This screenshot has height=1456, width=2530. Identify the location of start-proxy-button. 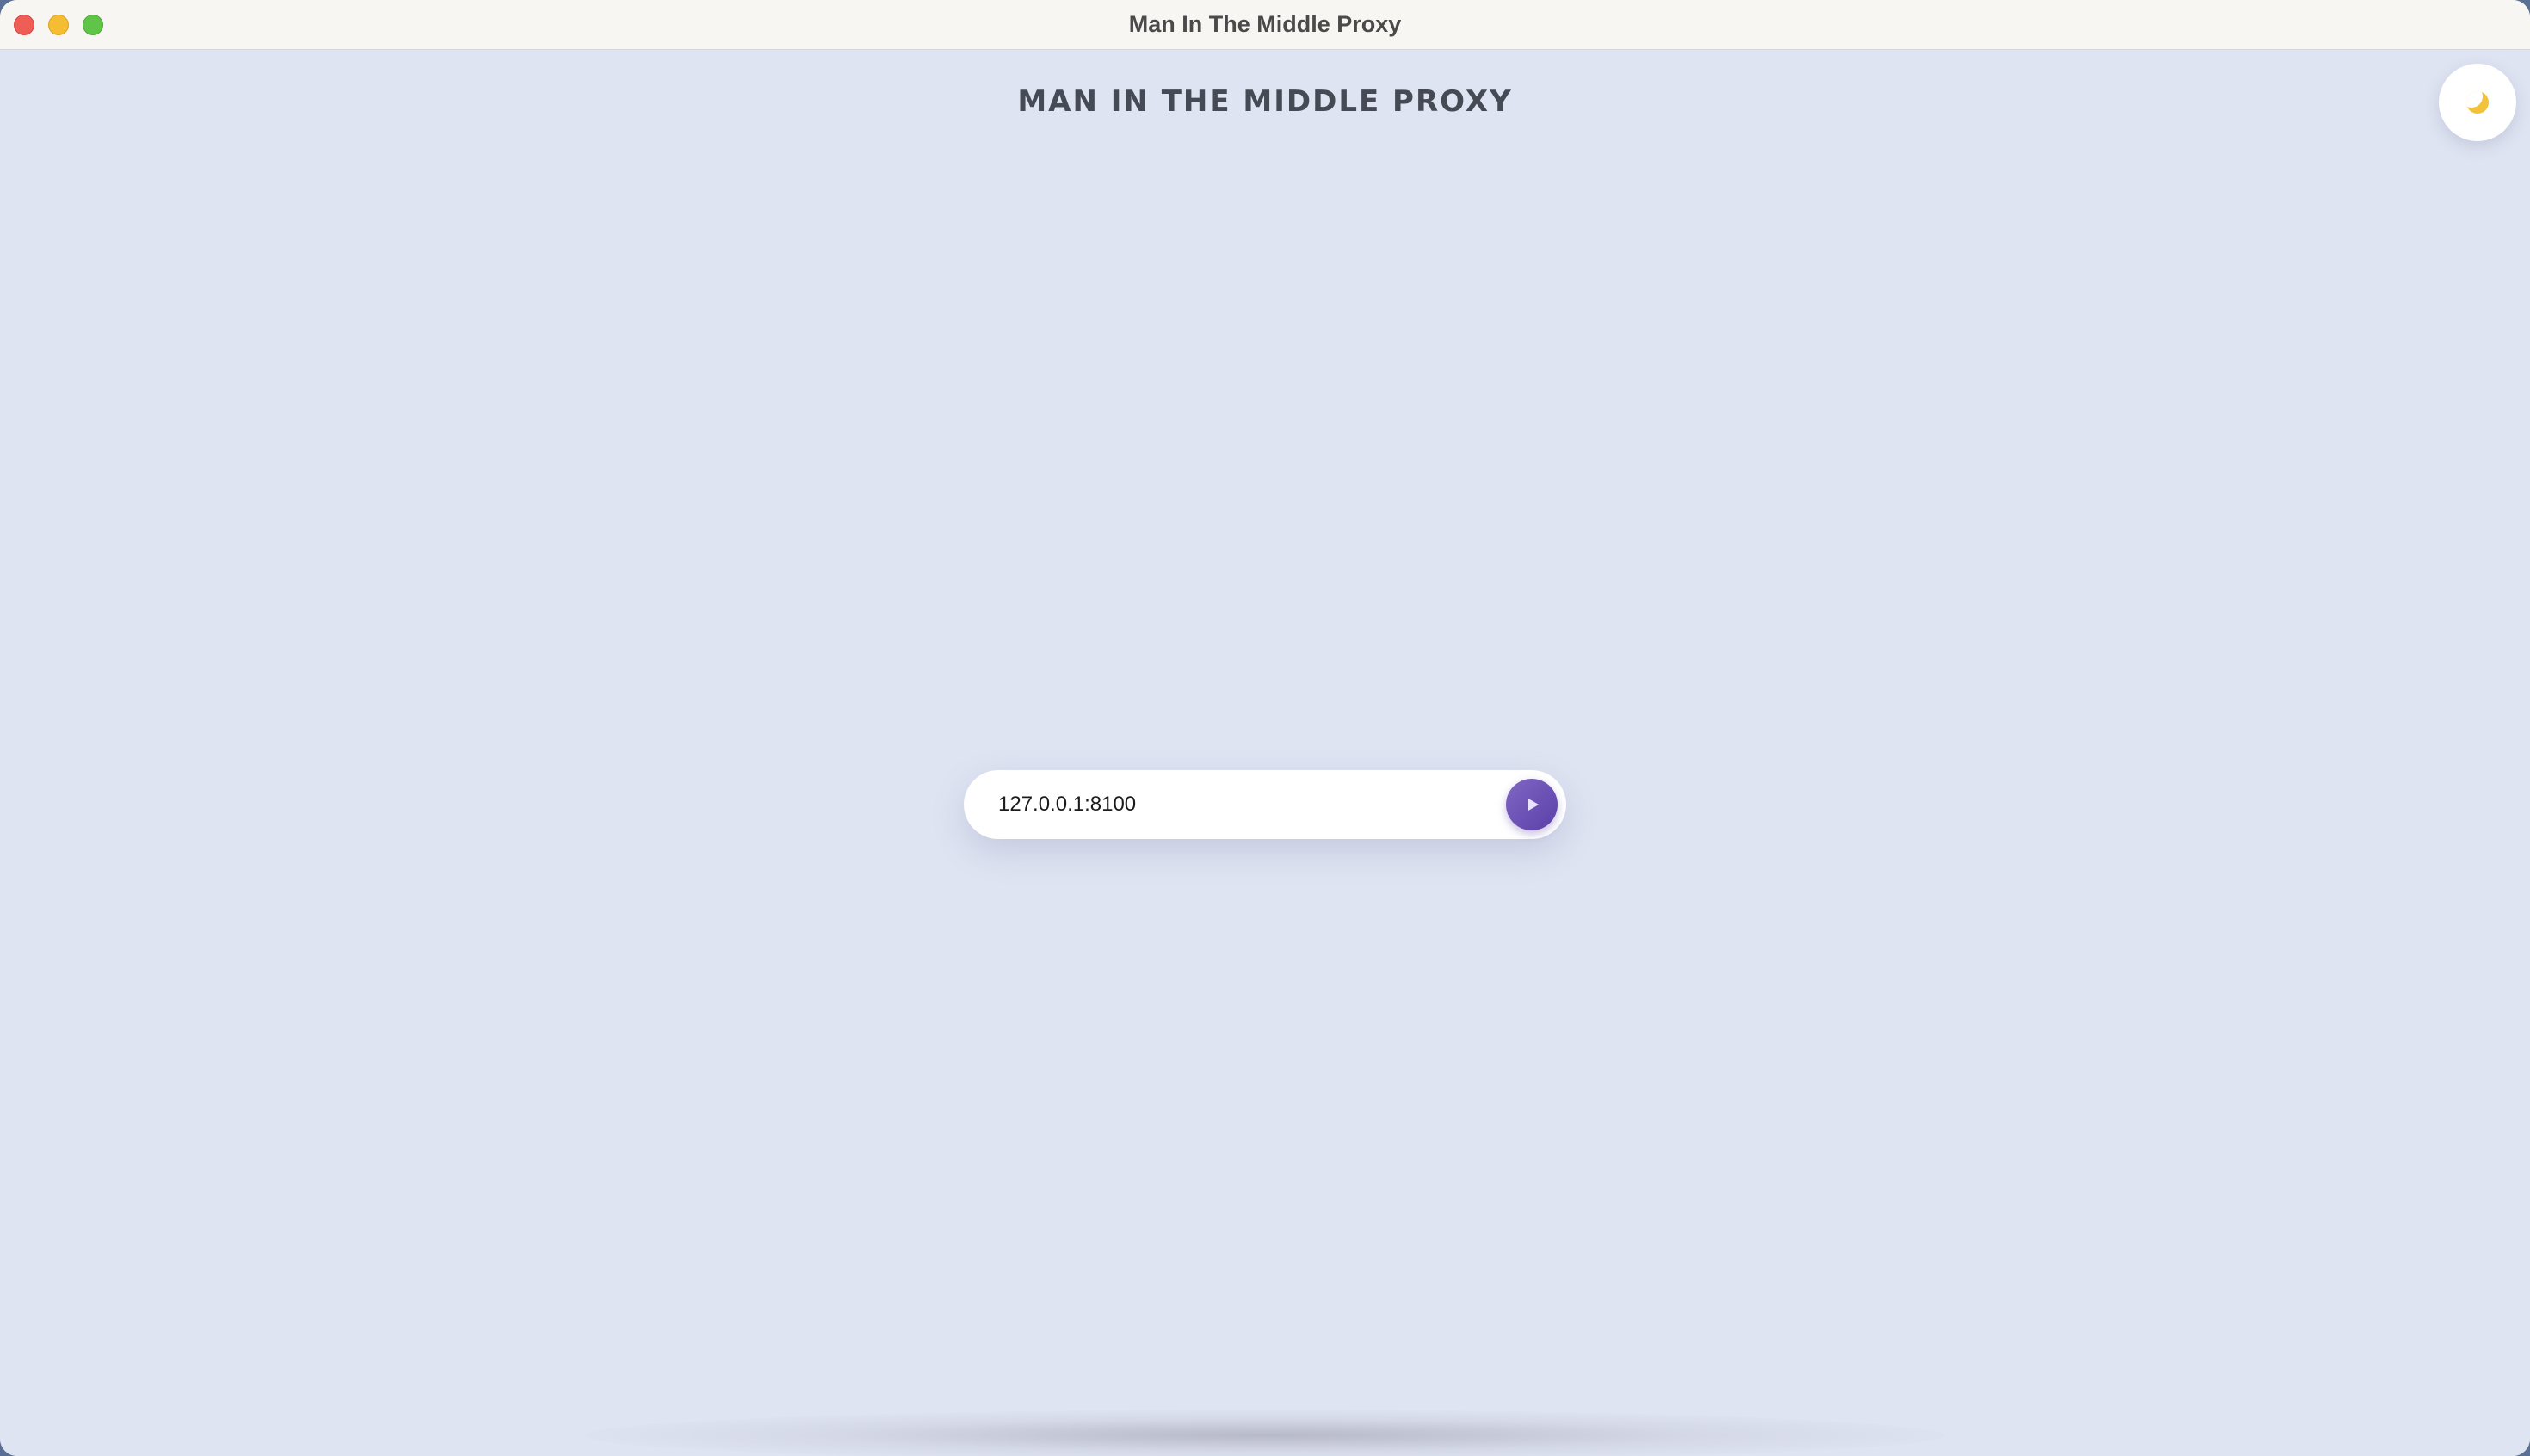
(1532, 805).